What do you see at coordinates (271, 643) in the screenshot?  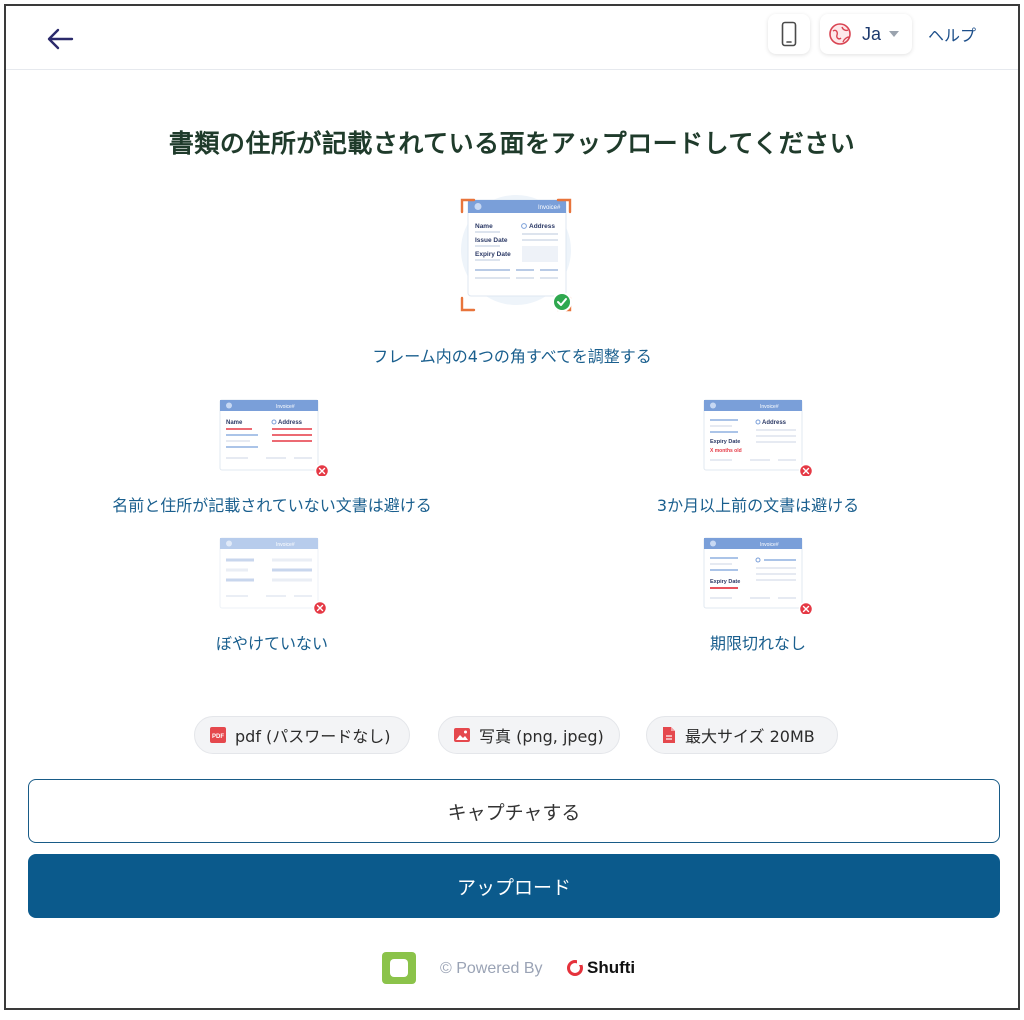 I see `rule-label-blurry: ぼやけていない` at bounding box center [271, 643].